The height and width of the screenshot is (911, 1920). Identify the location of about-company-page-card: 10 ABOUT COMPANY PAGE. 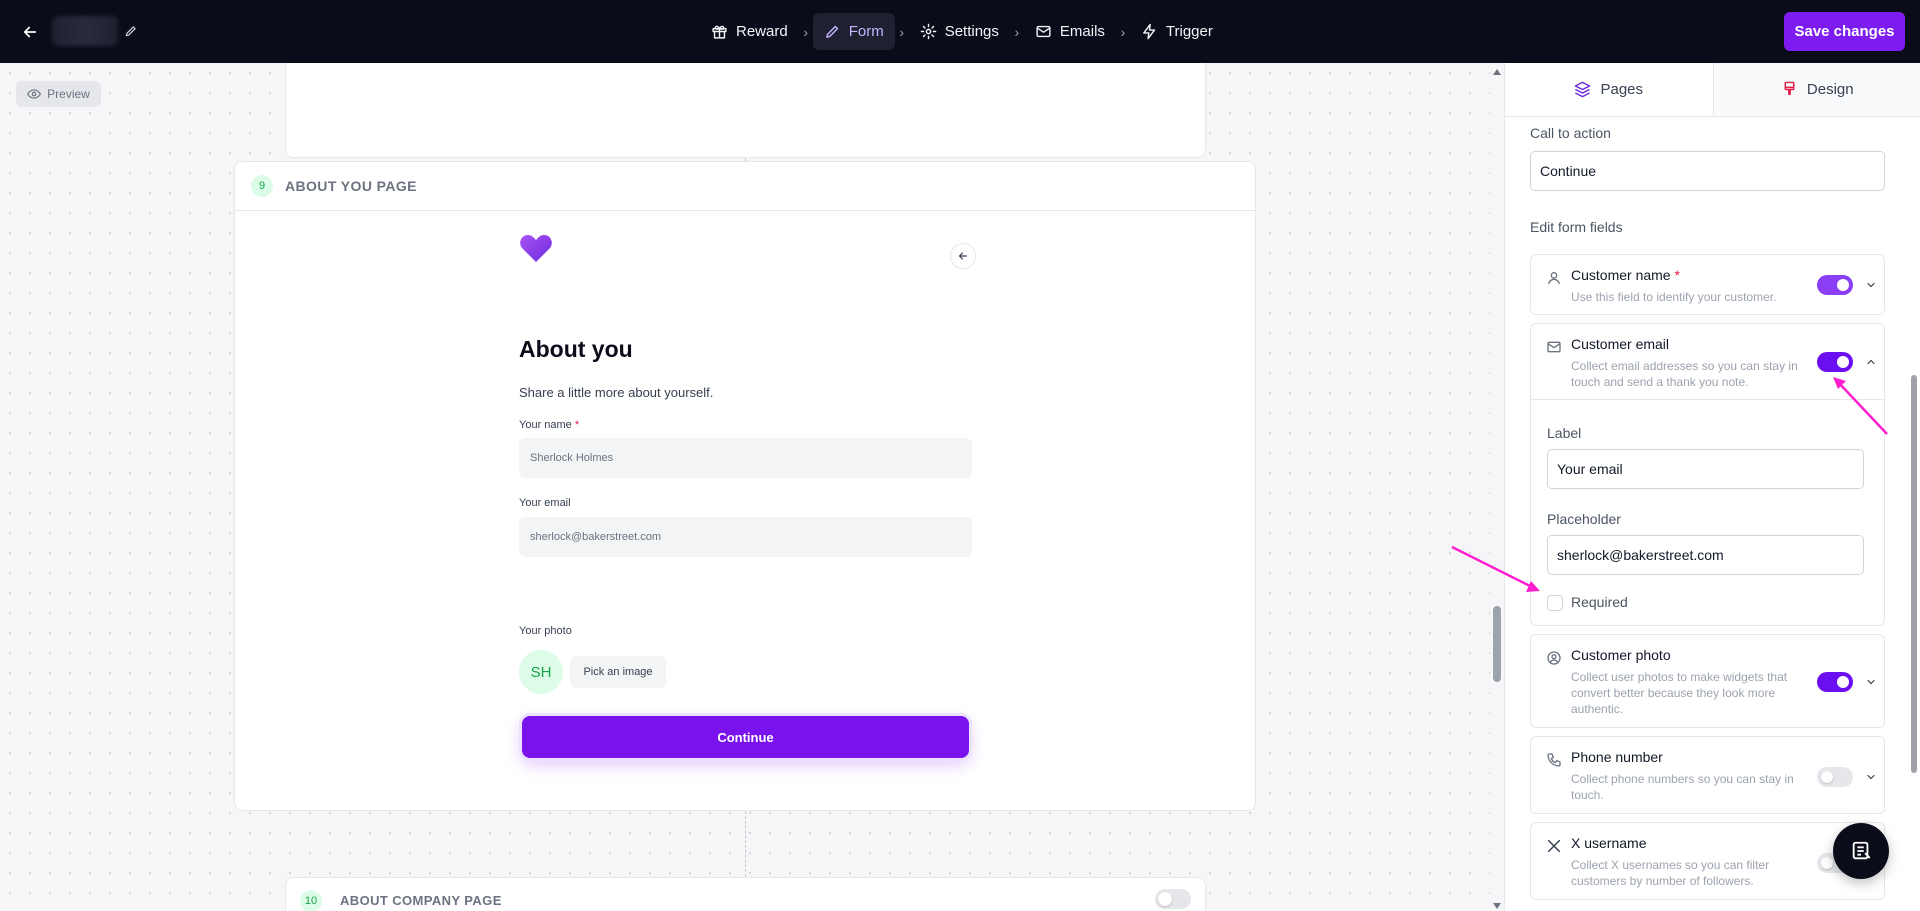
(745, 894).